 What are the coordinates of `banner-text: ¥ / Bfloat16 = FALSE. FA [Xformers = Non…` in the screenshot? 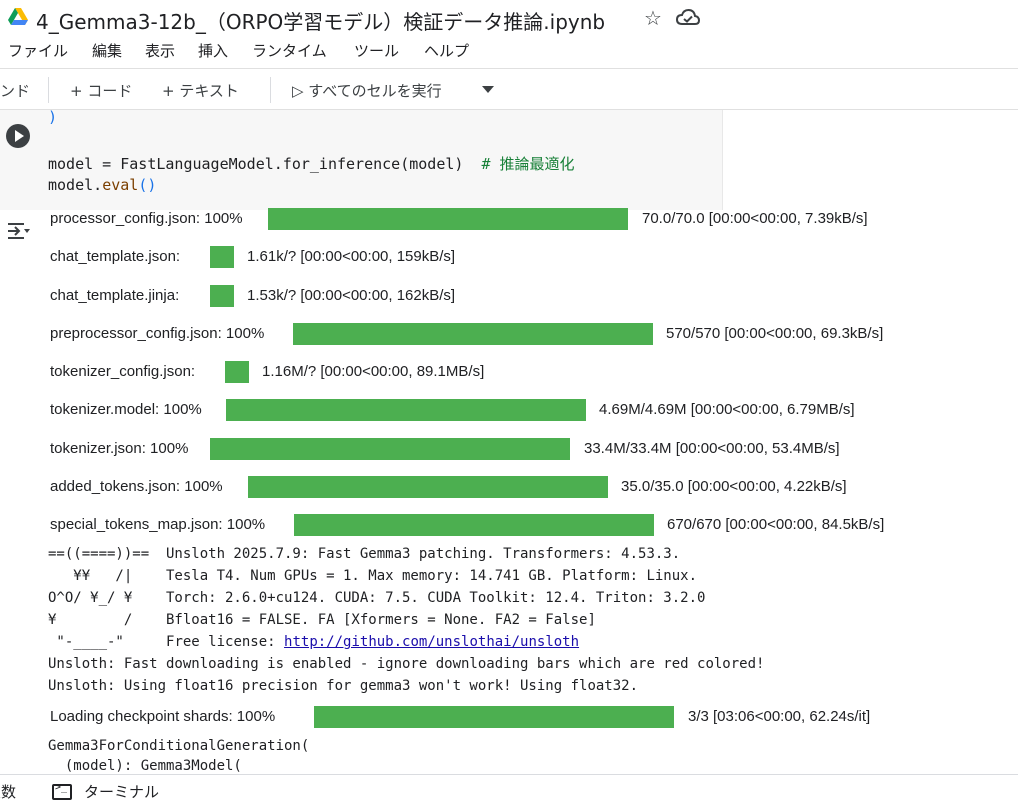 It's located at (322, 620).